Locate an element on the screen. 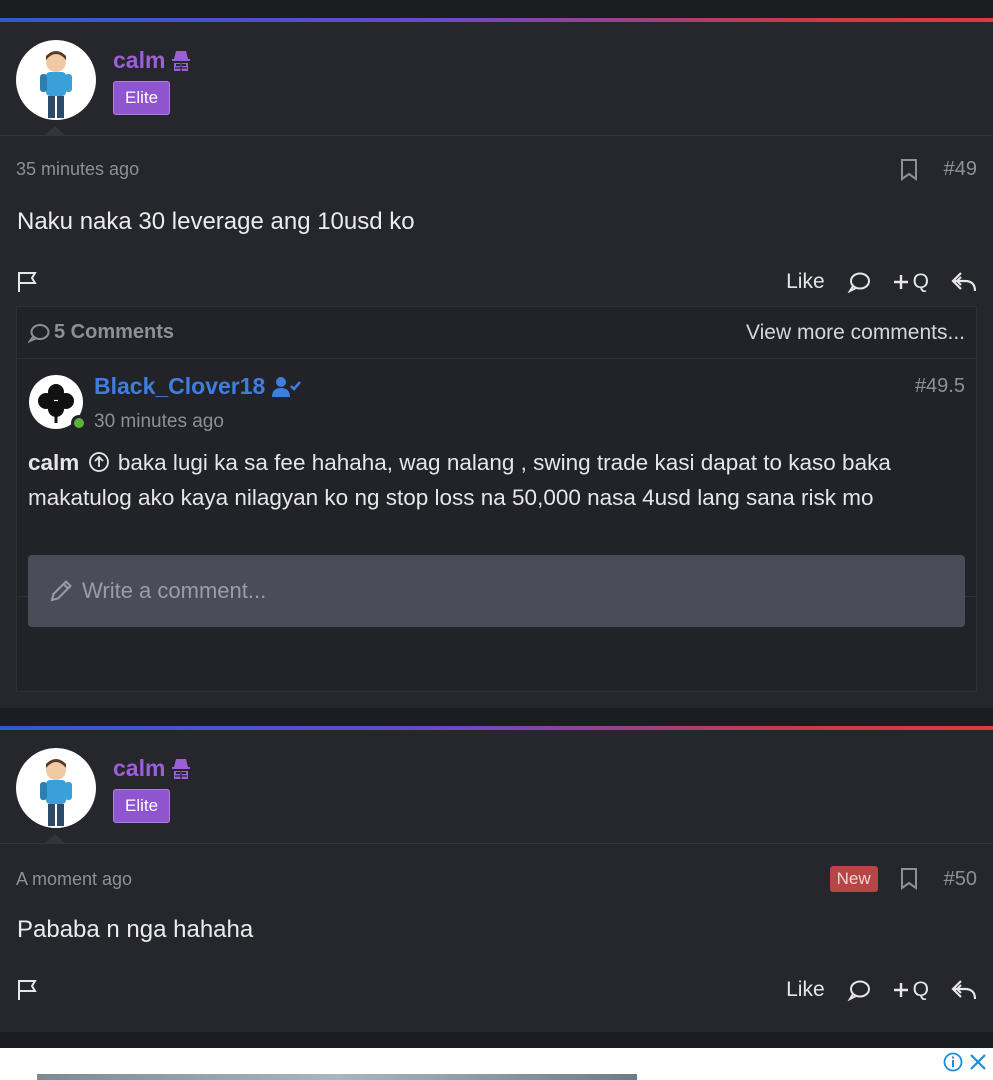 The image size is (993, 1080). new-badge: New is located at coordinates (853, 879).